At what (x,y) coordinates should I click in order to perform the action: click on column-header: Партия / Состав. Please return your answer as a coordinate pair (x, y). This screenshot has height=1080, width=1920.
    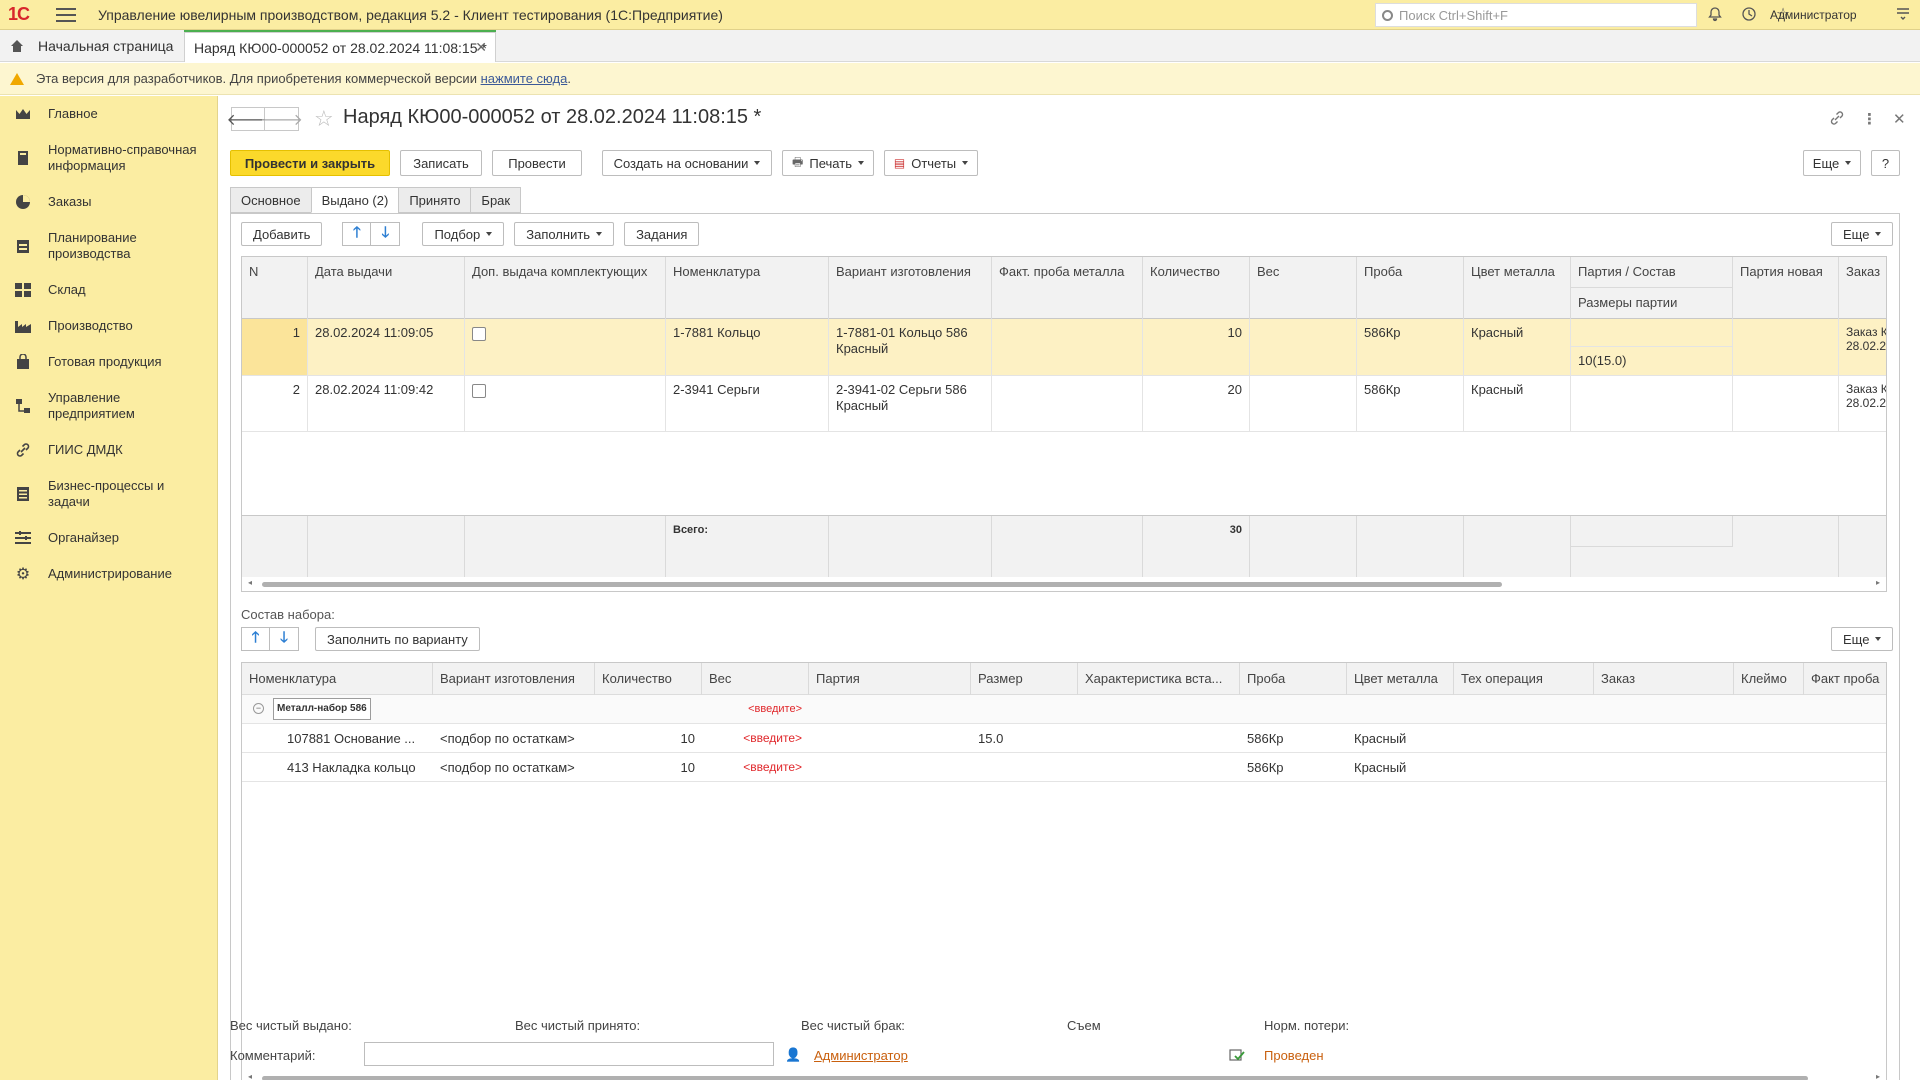
    Looking at the image, I should click on (1652, 272).